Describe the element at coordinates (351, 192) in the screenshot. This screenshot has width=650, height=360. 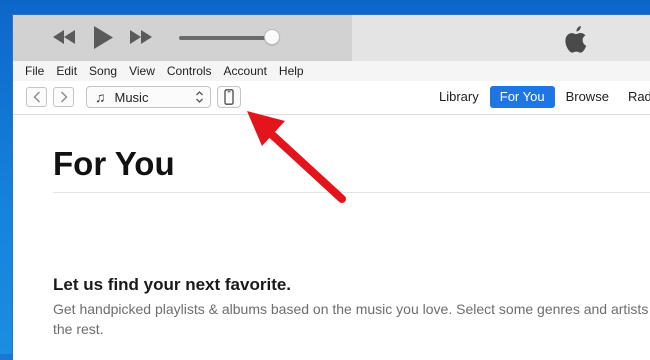
I see `title-divider` at that location.